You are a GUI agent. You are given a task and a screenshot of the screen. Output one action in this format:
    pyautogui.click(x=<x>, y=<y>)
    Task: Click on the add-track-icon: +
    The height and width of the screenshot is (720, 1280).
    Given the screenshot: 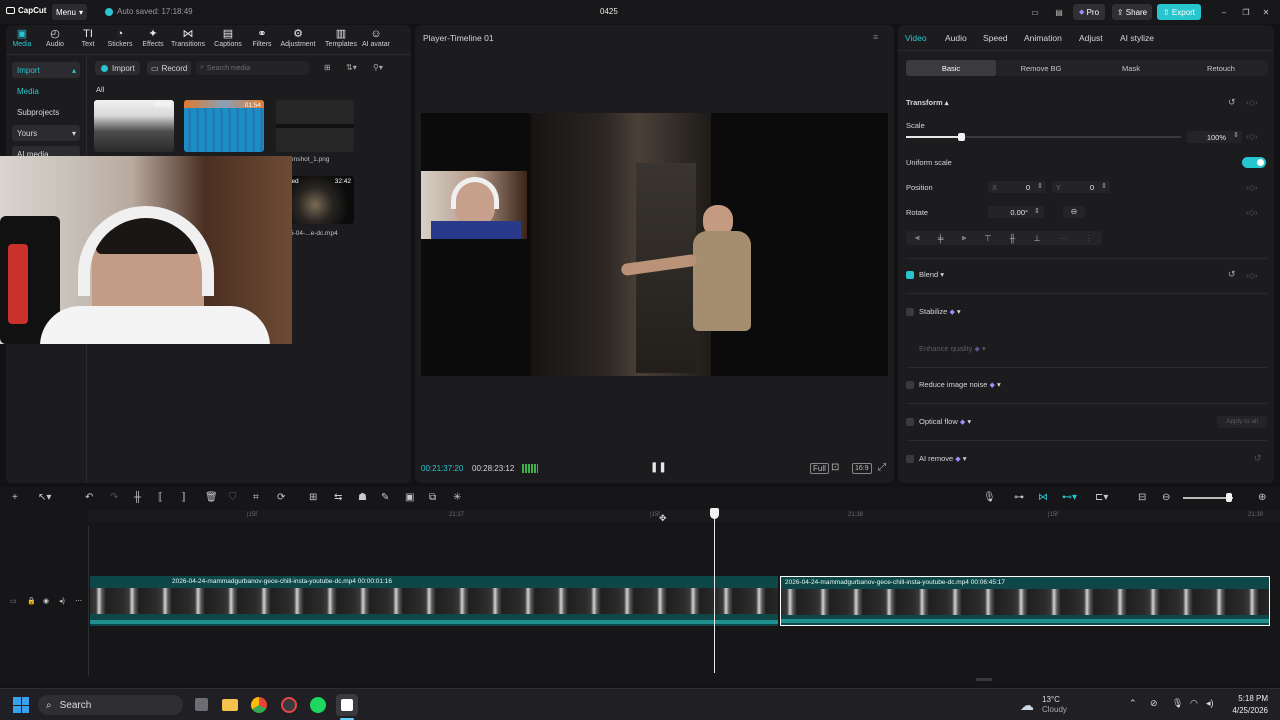 What is the action you would take?
    pyautogui.click(x=15, y=497)
    